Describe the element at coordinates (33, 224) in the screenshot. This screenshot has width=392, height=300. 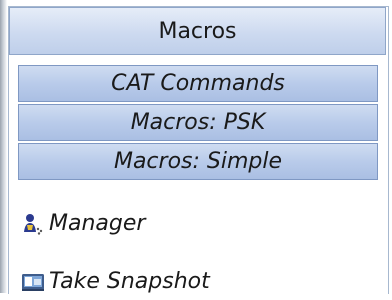
I see `manager-icon` at that location.